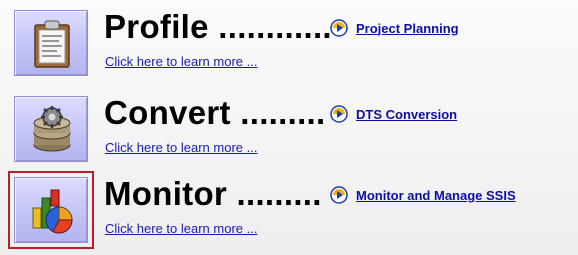 The height and width of the screenshot is (255, 578). I want to click on gear-database-icon, so click(52, 129).